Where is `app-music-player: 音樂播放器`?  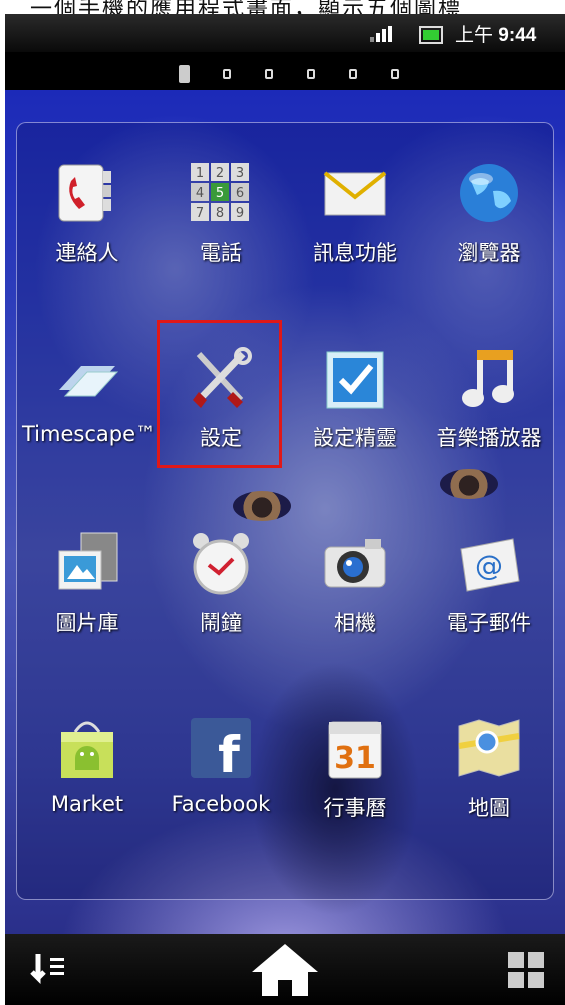
app-music-player: 音樂播放器 is located at coordinates (489, 408).